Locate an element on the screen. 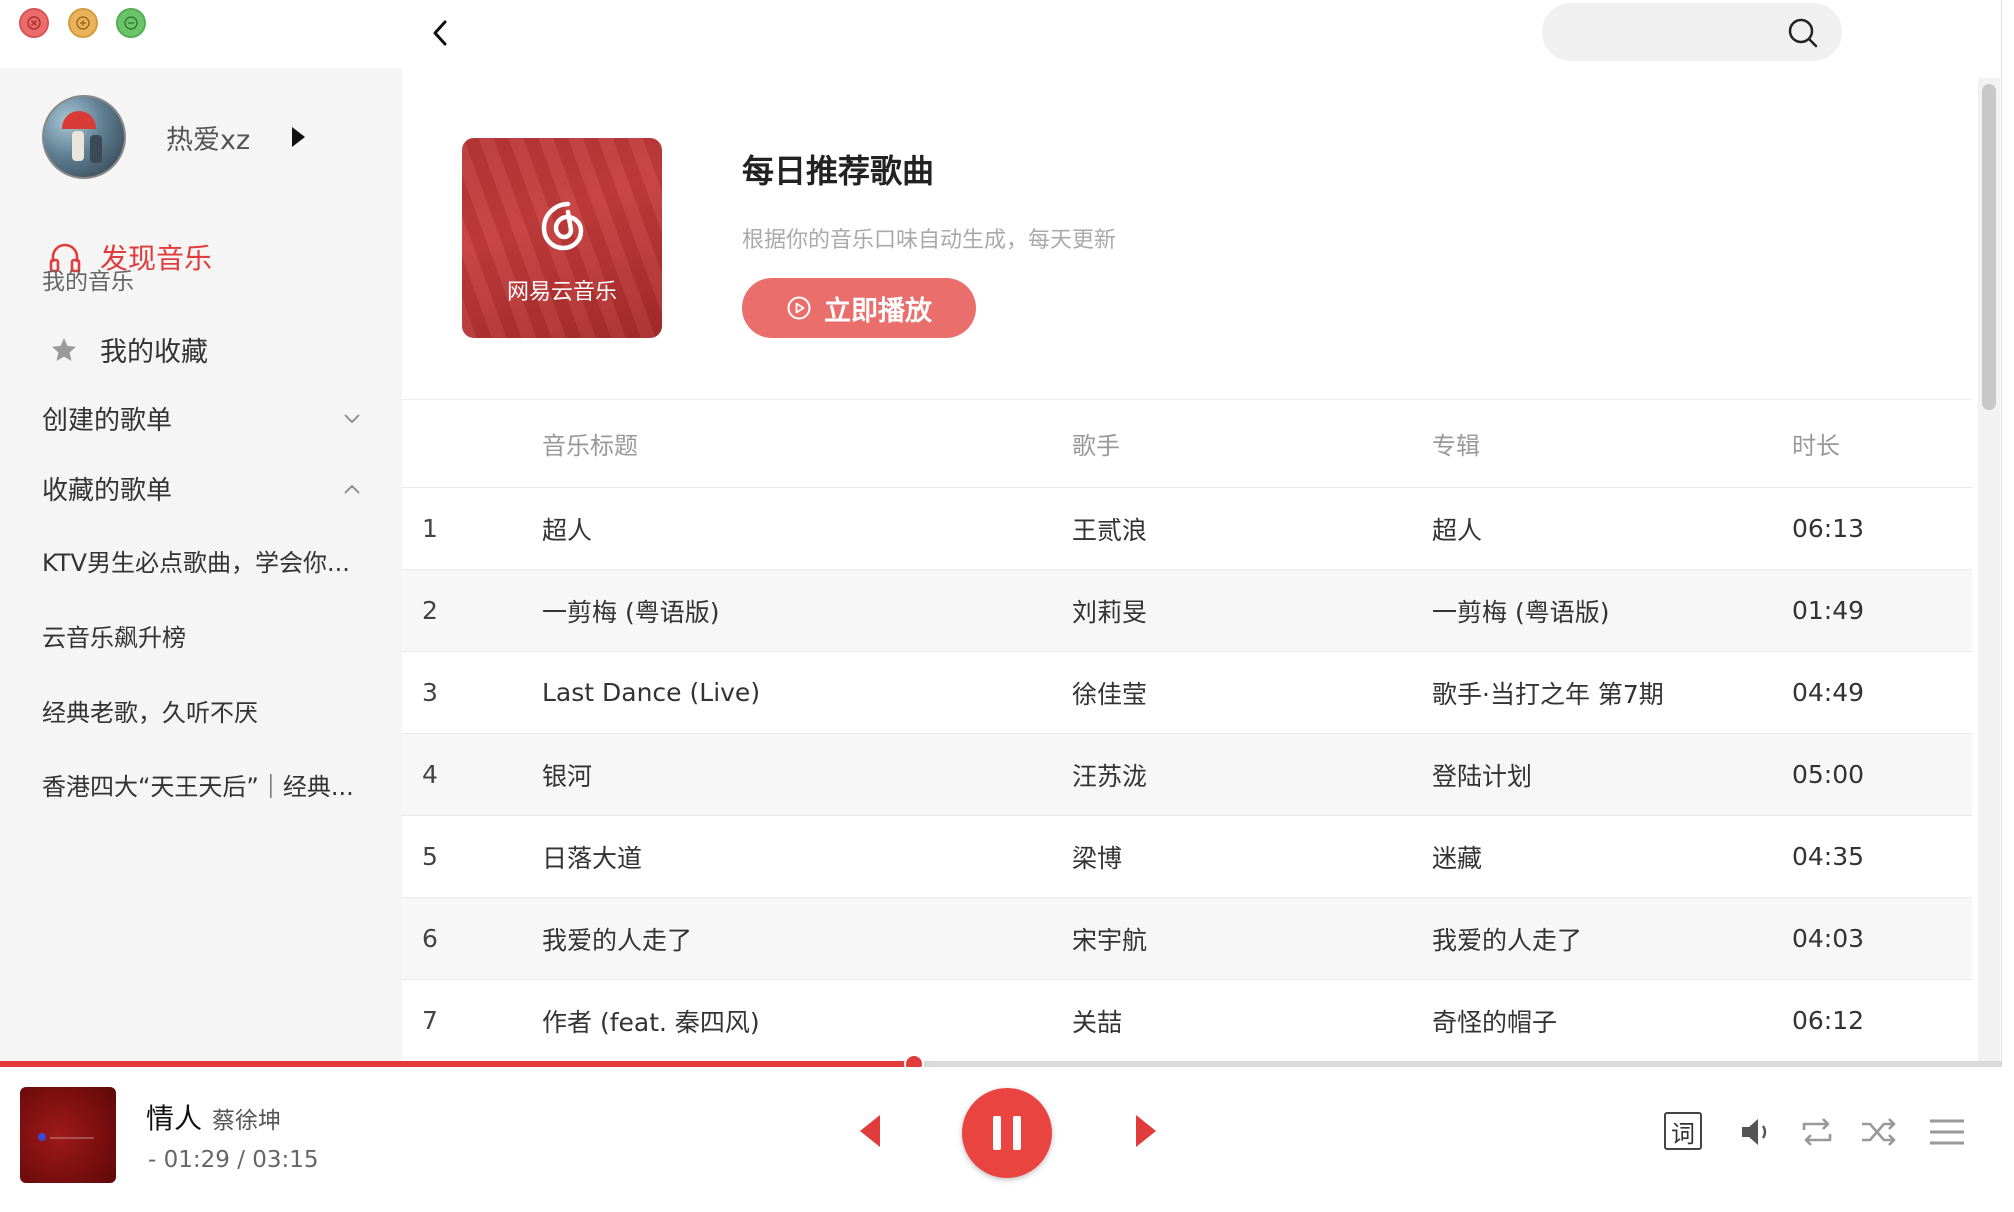 This screenshot has height=1212, width=2014. search-icon is located at coordinates (1803, 33).